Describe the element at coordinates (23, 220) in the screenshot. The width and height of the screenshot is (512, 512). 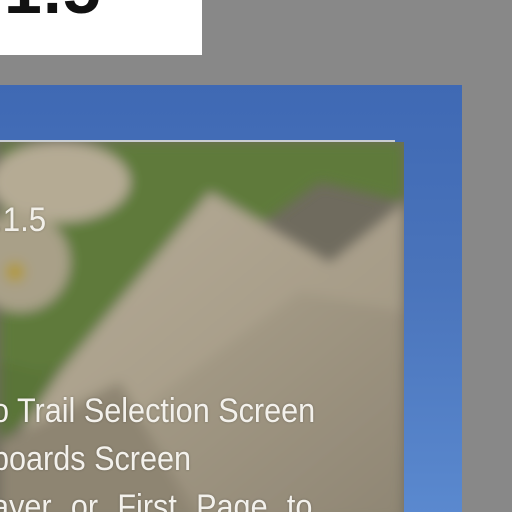
I see `game-version-label: .1.5` at that location.